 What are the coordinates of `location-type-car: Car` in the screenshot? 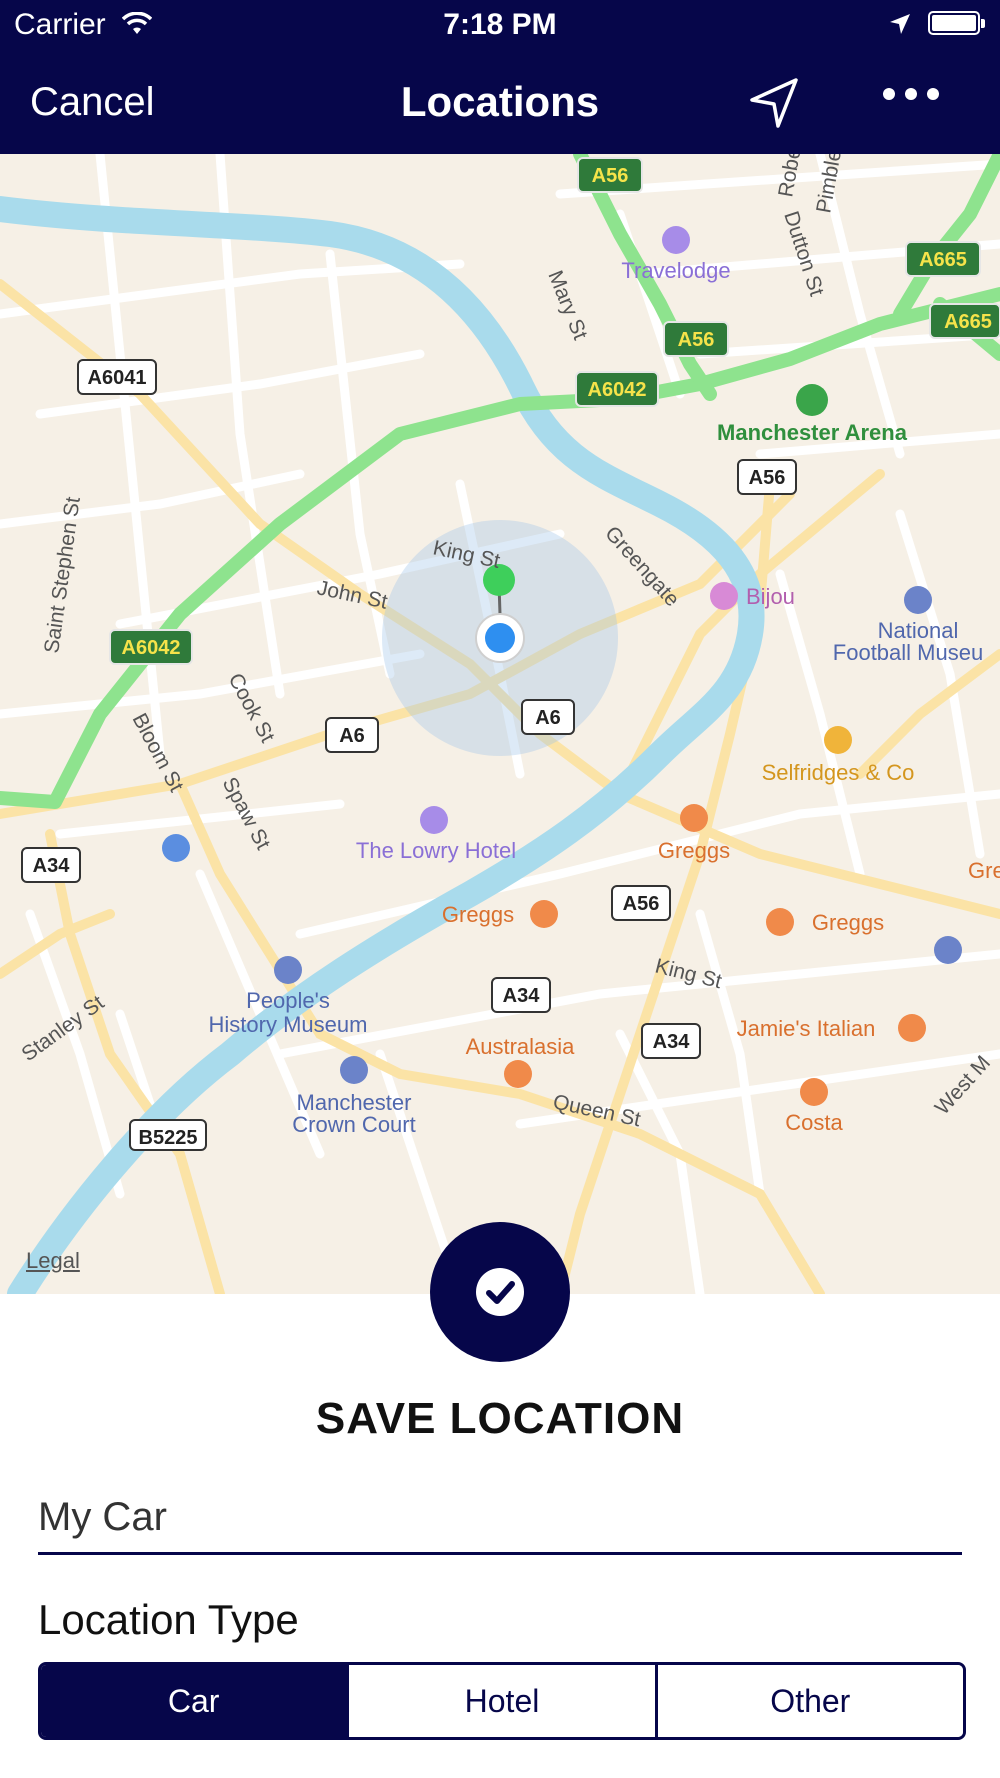 It's located at (194, 1701).